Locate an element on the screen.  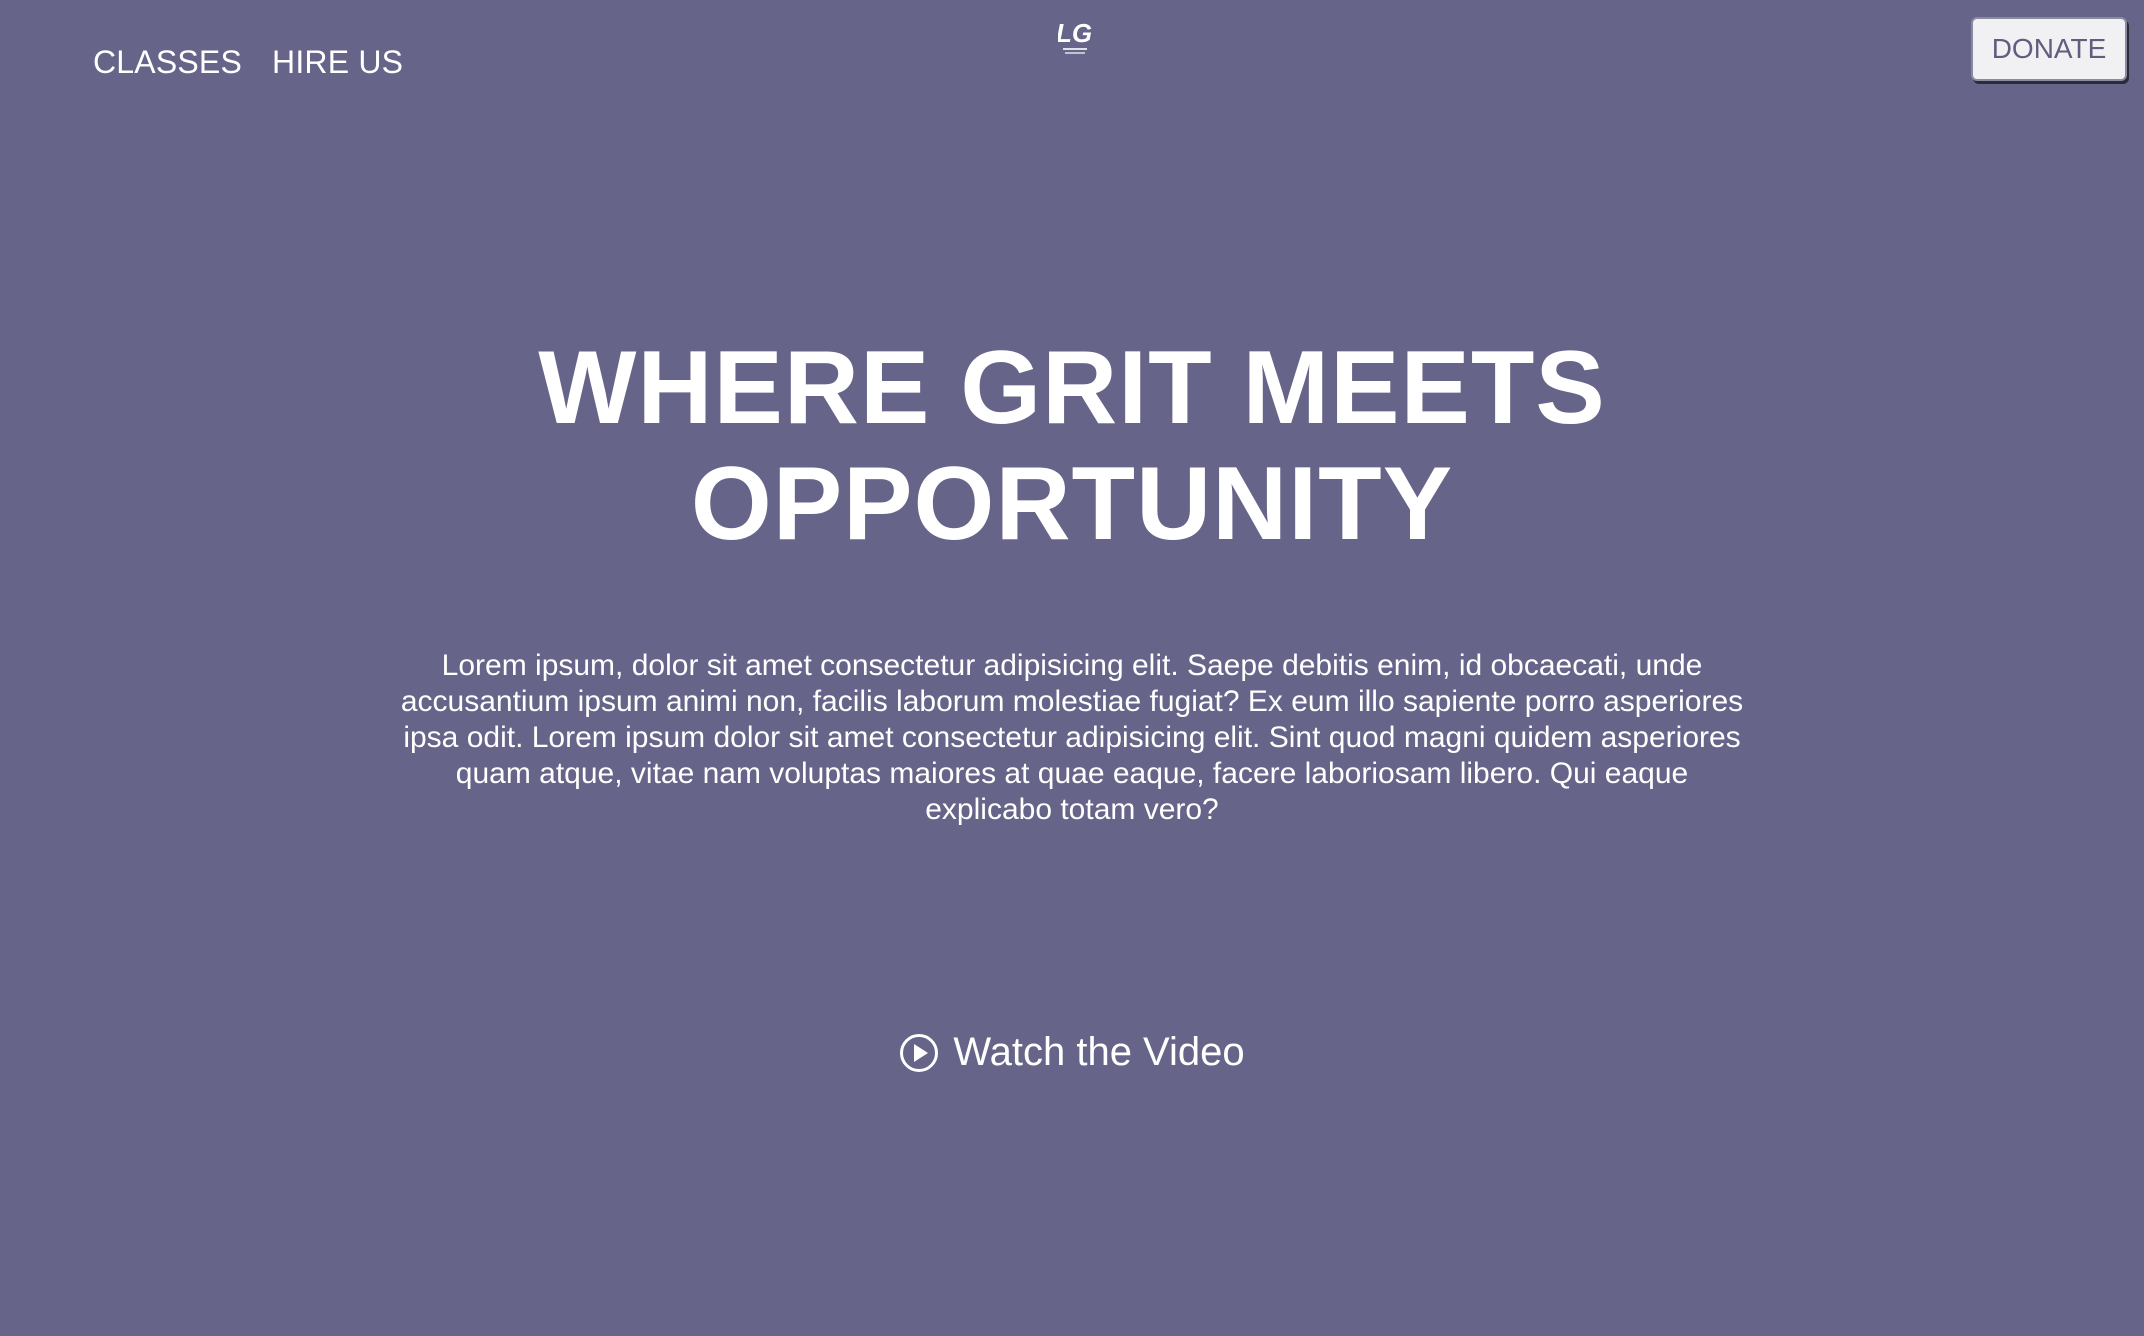
svg-text: LG is located at coordinates (1075, 33).